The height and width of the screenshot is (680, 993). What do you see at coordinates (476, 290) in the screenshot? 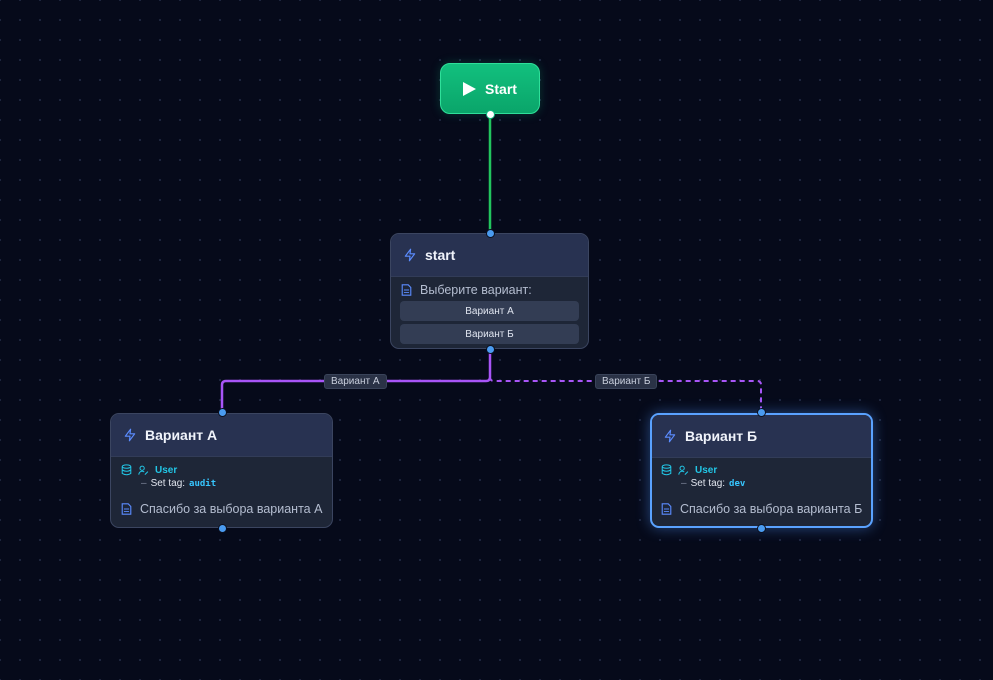
I see `node-start-message-text: Выберите вариант:` at bounding box center [476, 290].